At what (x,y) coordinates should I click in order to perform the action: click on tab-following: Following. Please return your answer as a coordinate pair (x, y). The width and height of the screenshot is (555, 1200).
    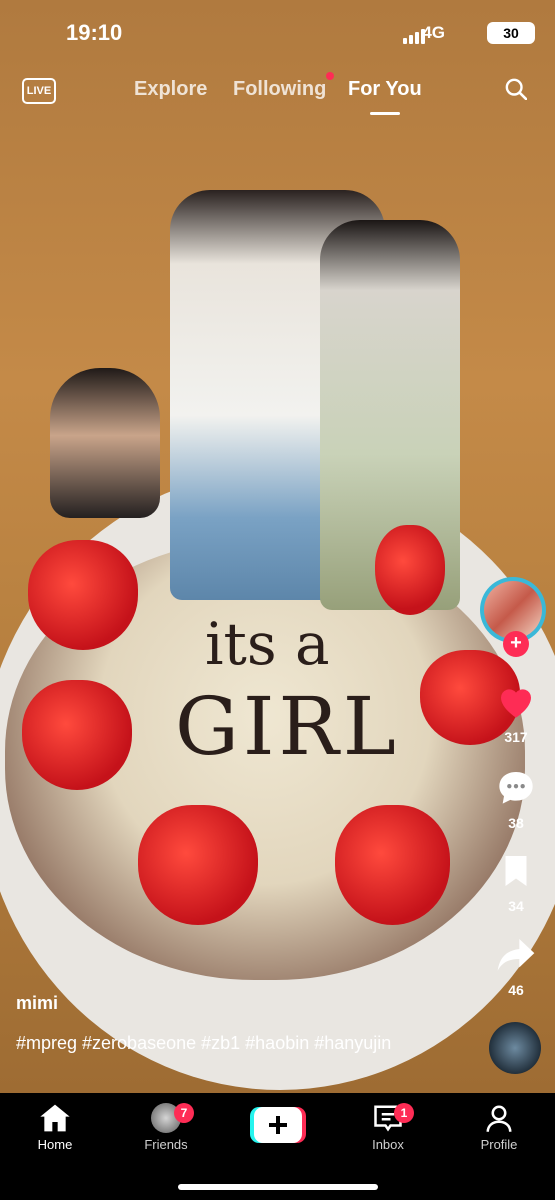
    Looking at the image, I should click on (279, 89).